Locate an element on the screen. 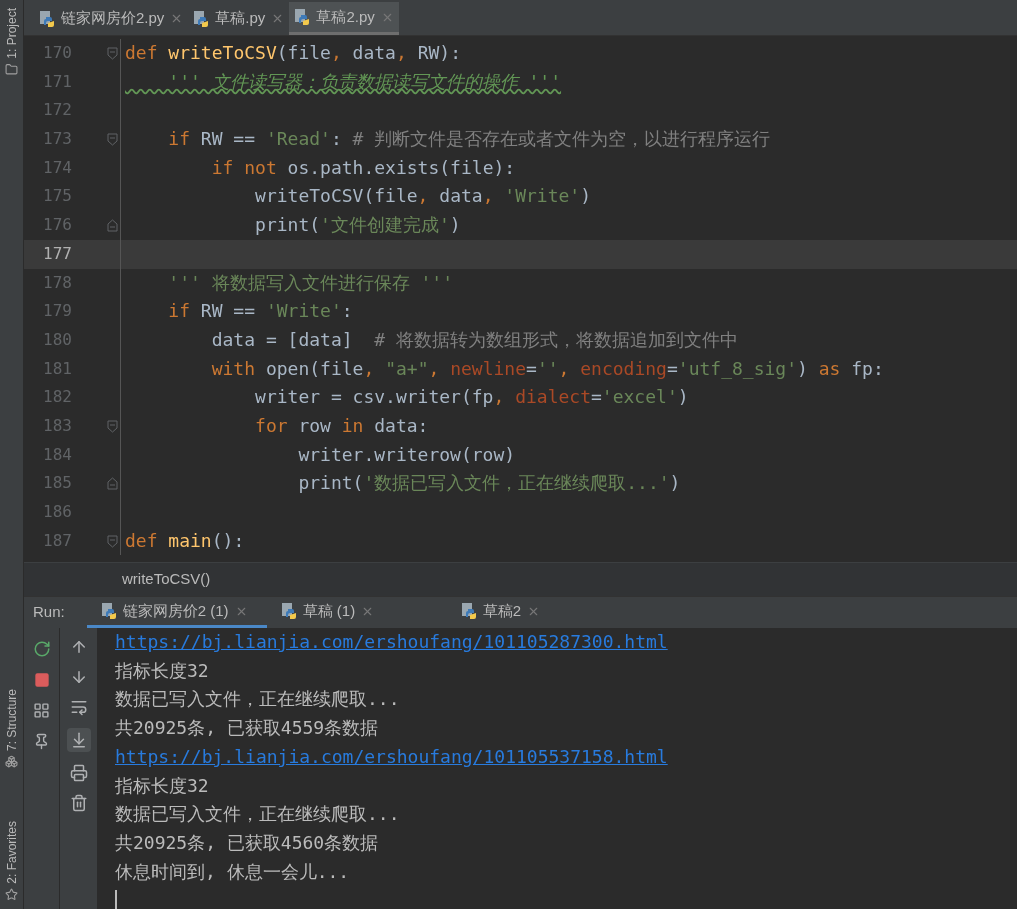 The image size is (1017, 909). code-line: if not os.path.exists(file): is located at coordinates (363, 167).